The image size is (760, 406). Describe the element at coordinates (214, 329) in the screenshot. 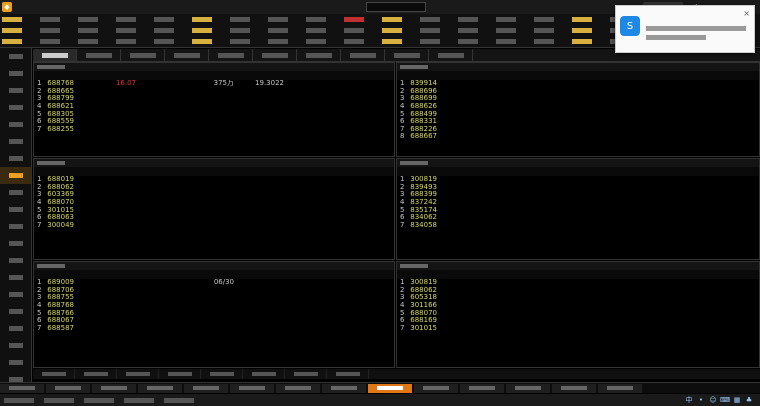

I see `table-row: 7 688587` at that location.